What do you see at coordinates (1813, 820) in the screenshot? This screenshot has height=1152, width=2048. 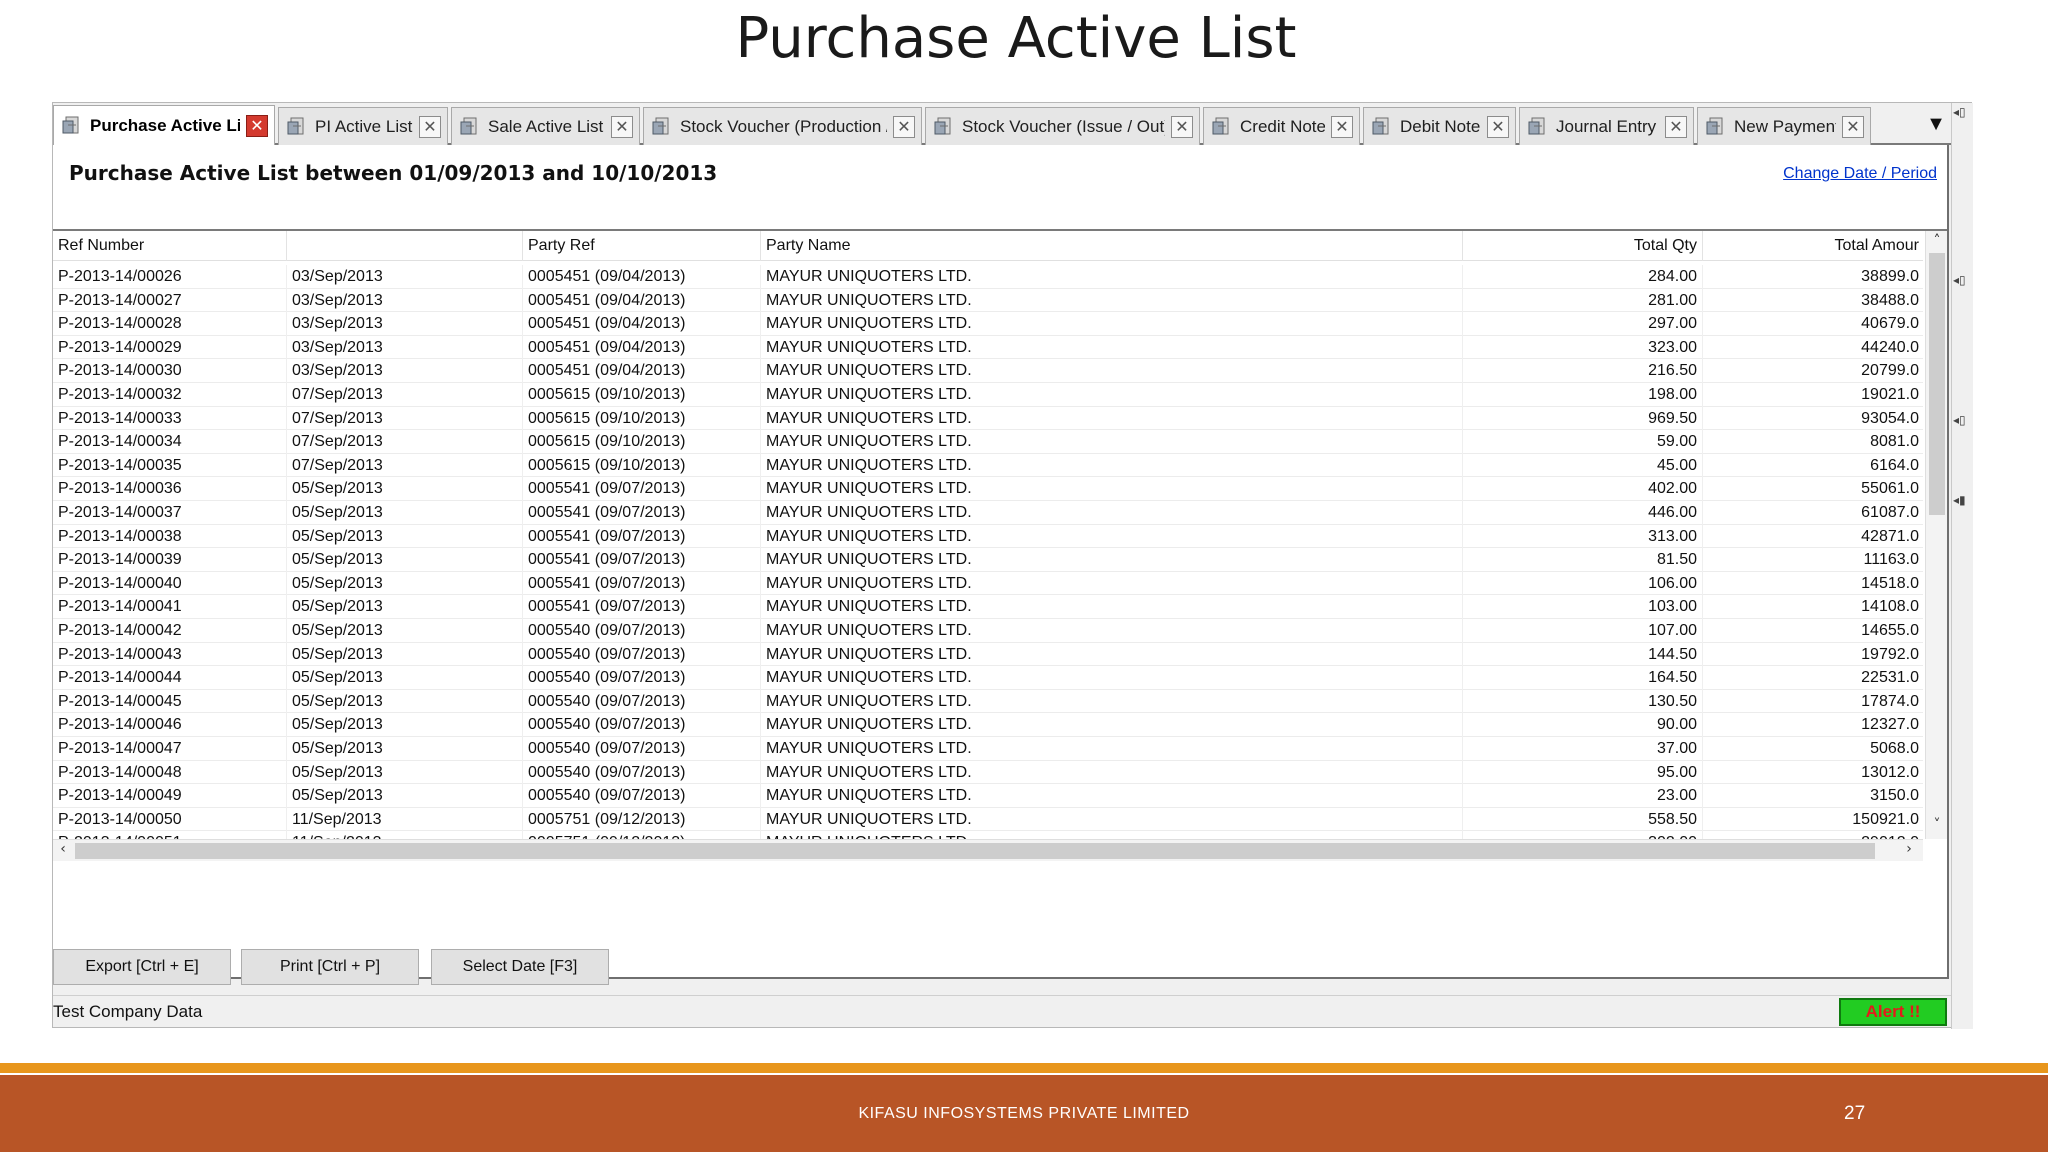 I see `table-cell: 150921.0` at bounding box center [1813, 820].